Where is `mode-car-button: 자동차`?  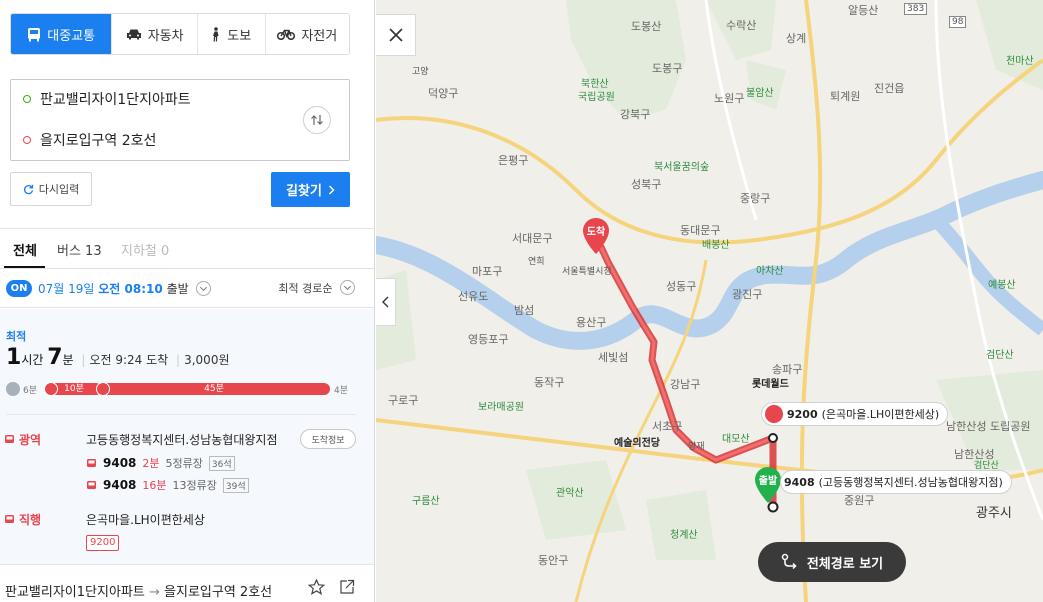 mode-car-button: 자동차 is located at coordinates (155, 34).